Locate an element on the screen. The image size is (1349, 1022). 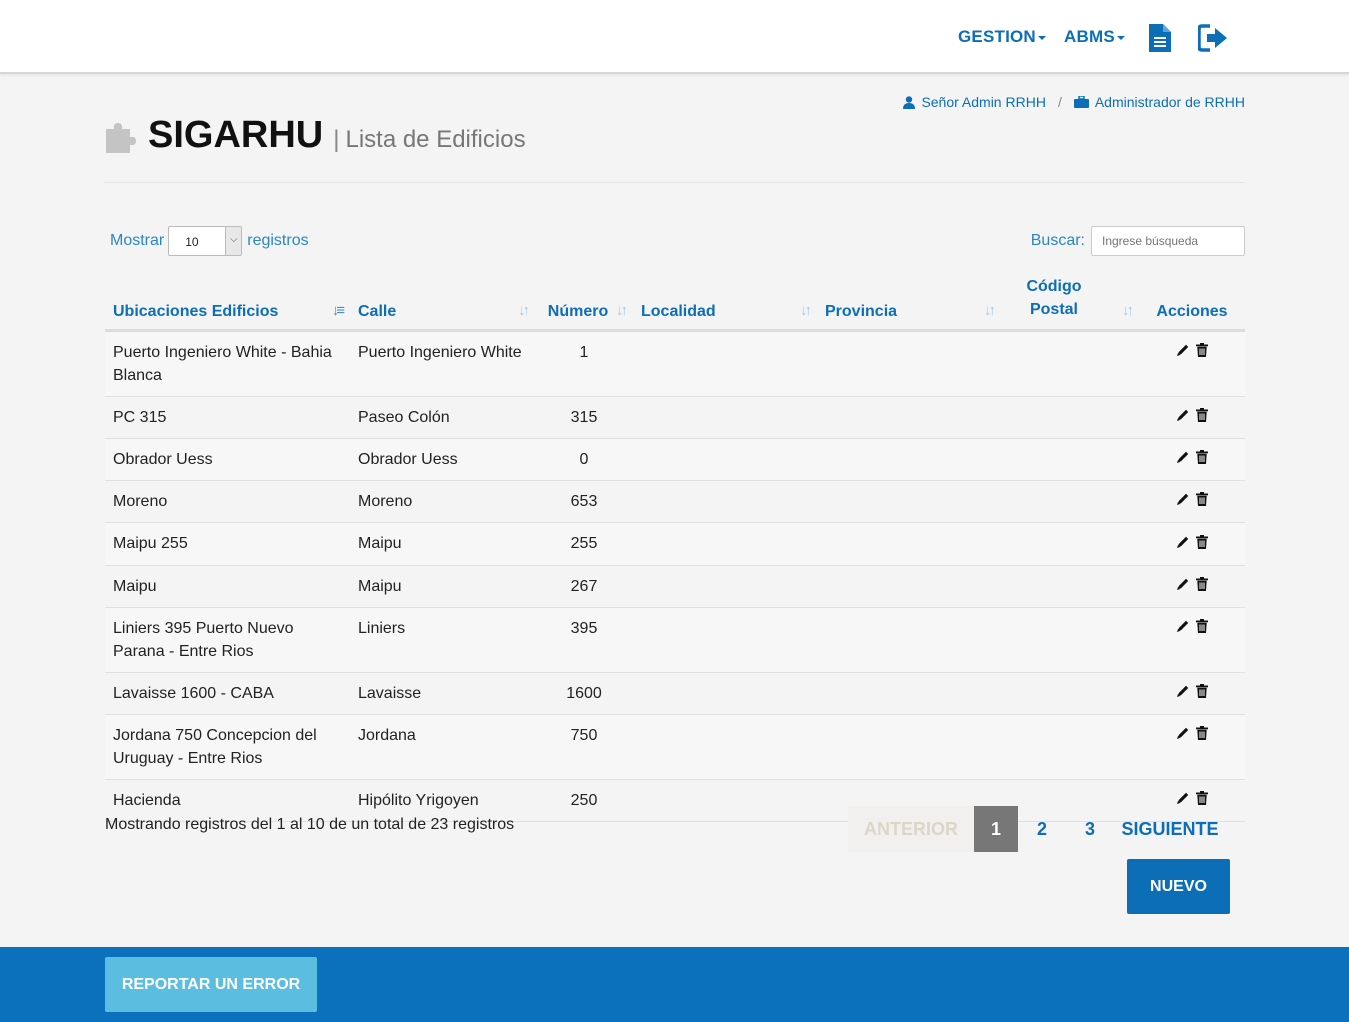
page-size-select: 10 ⌵ is located at coordinates (205, 241).